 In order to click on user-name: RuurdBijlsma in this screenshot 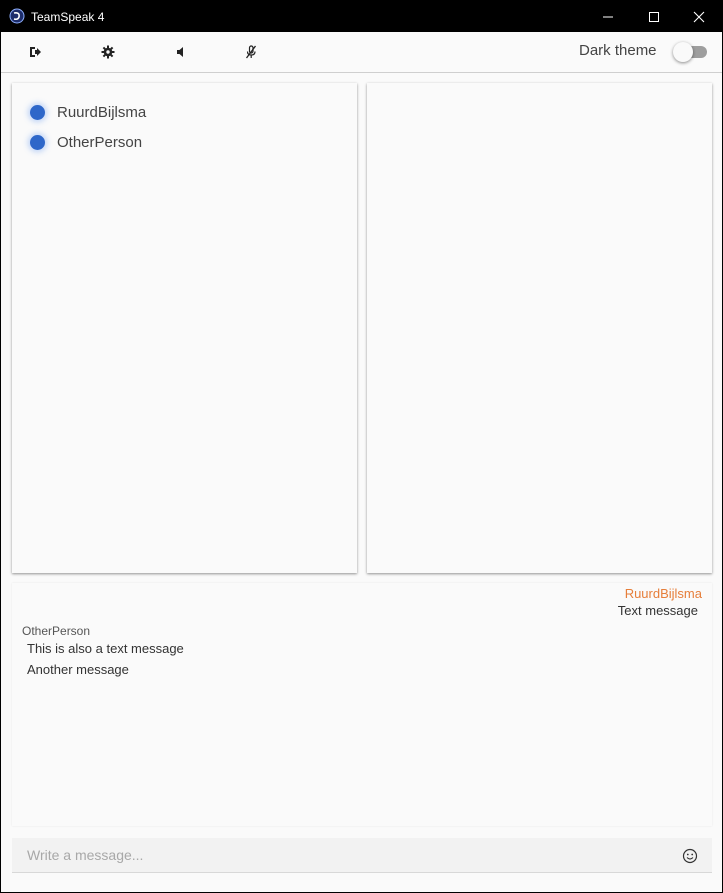, I will do `click(102, 112)`.